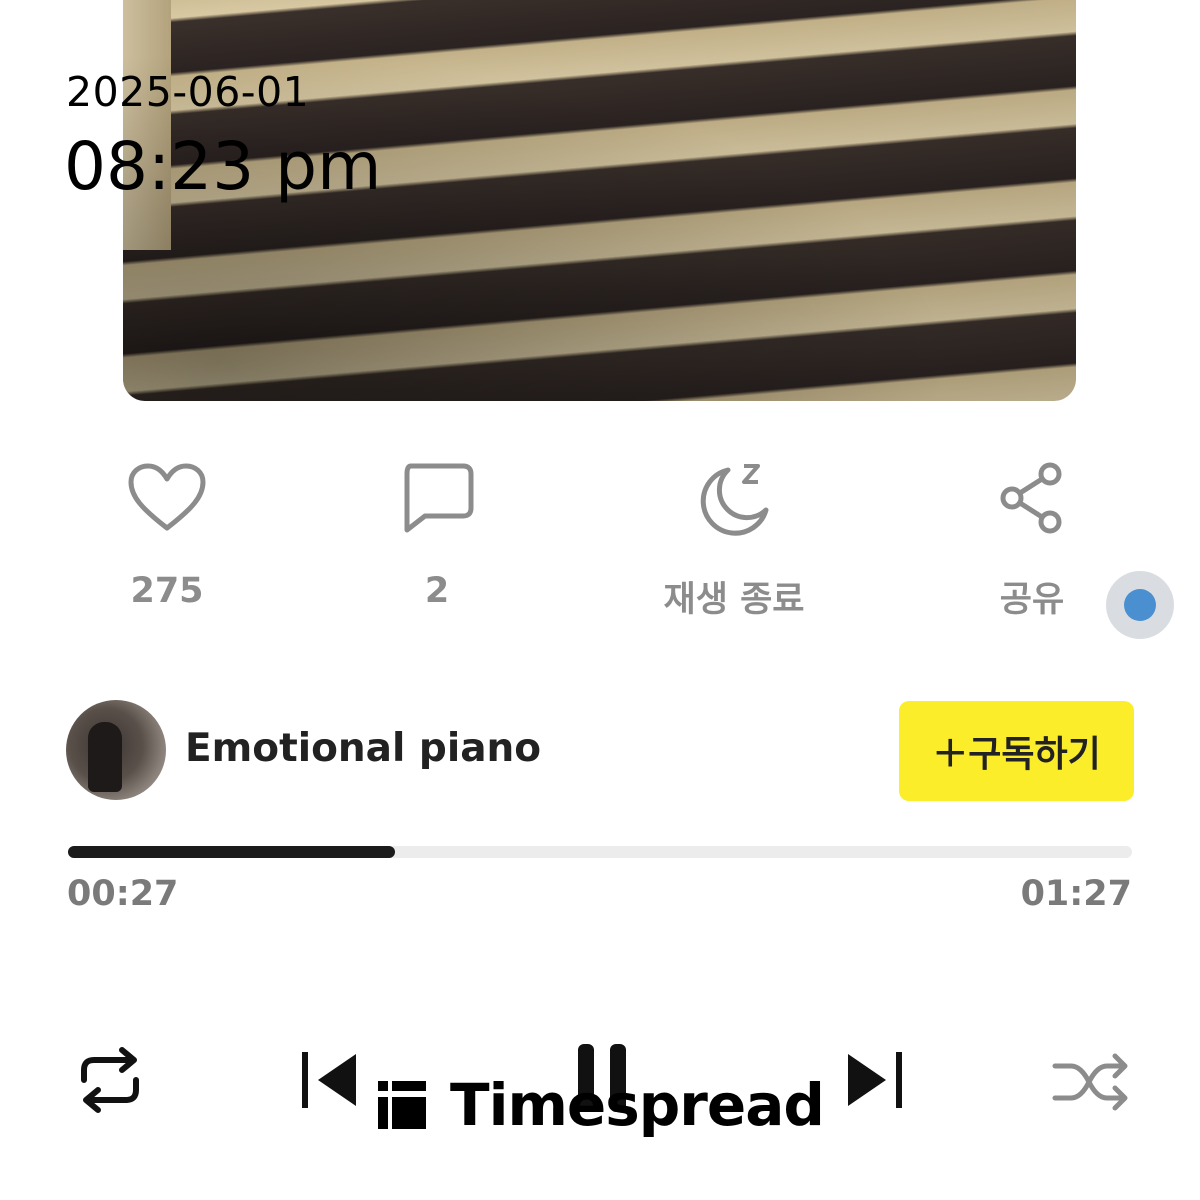 The width and height of the screenshot is (1200, 1200). I want to click on channel-name: Emotional piano, so click(363, 748).